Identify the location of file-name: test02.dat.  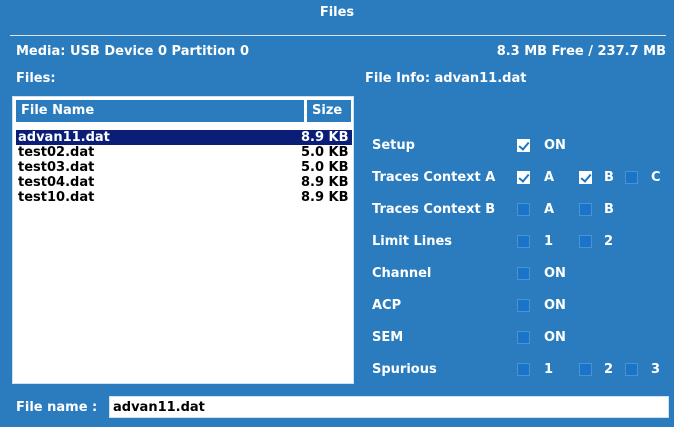
(56, 152).